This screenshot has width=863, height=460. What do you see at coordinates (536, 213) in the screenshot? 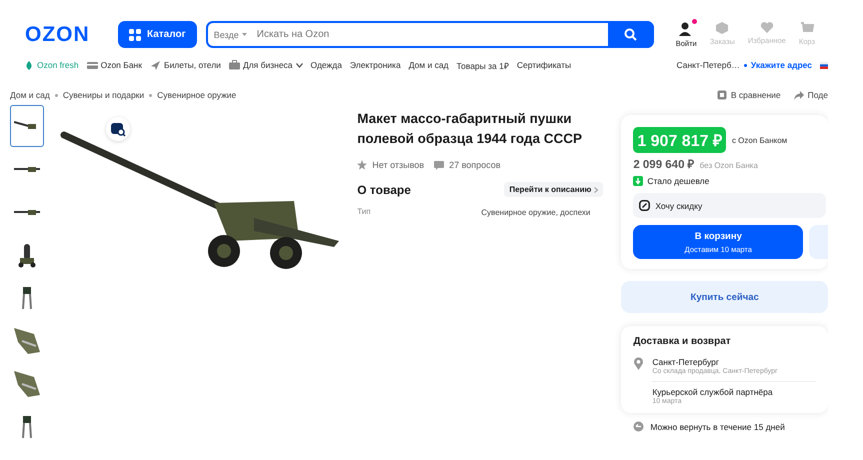
I see `spec-value: Сувенирное оружие, доспехи` at bounding box center [536, 213].